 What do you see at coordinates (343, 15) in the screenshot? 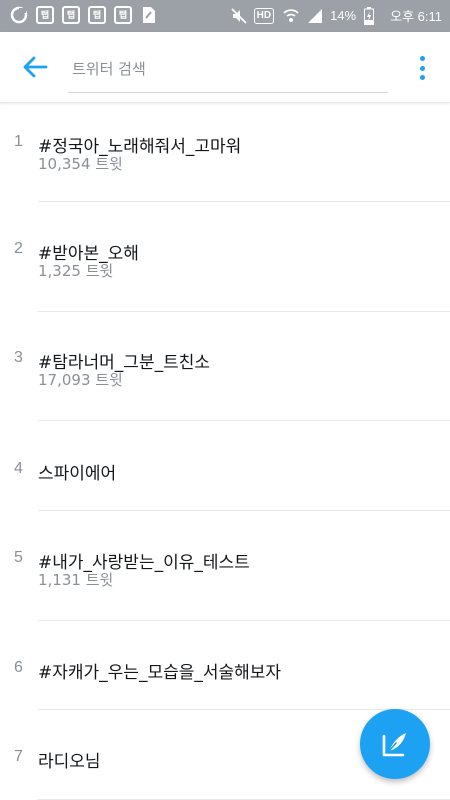
I see `battery-percent: 14%` at bounding box center [343, 15].